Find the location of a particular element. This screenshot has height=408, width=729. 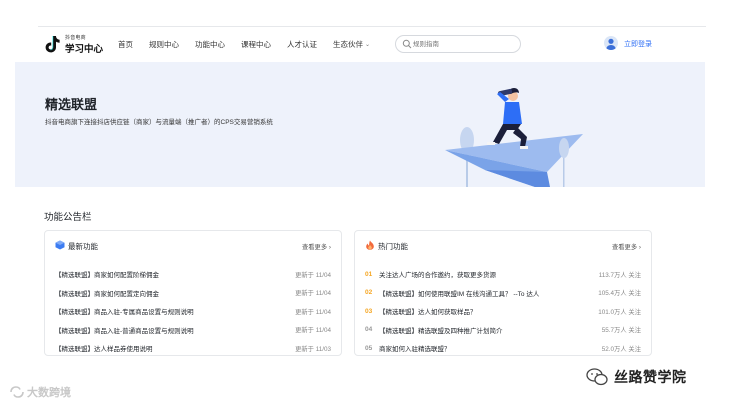

item-title: 【精选联盟】商品入驻-专属商品设置与规则说明 is located at coordinates (124, 313).